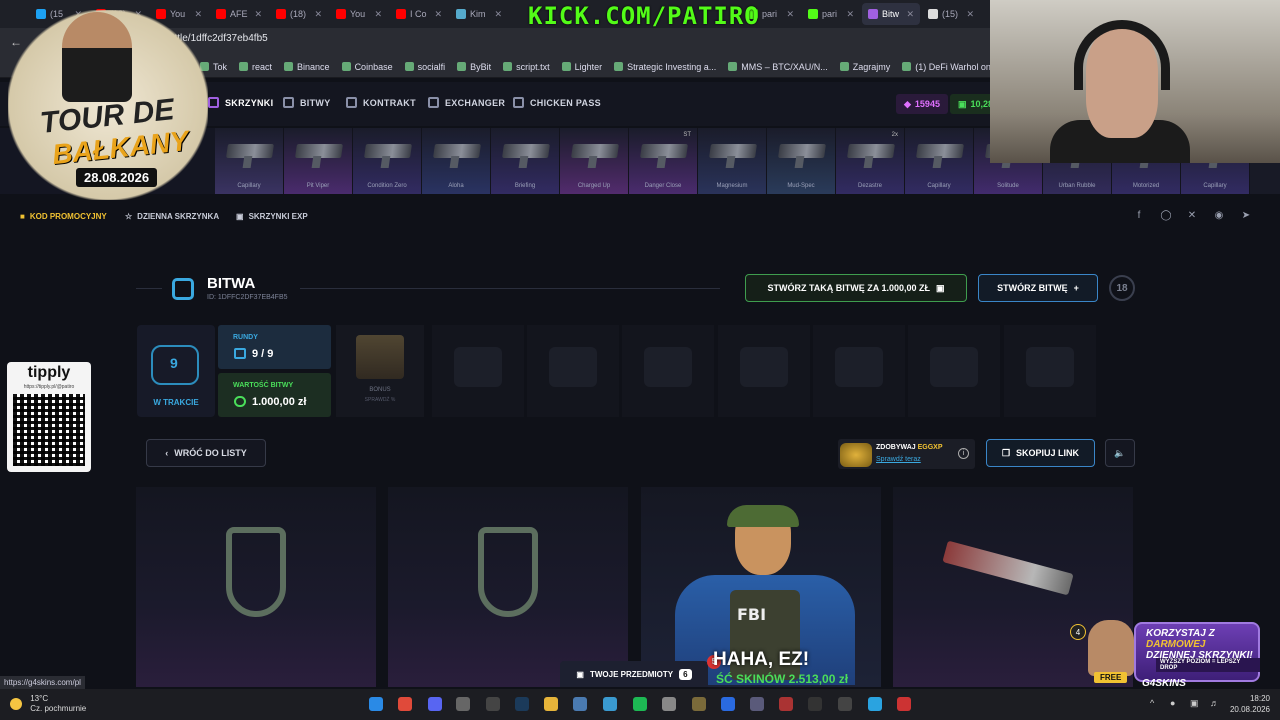 The height and width of the screenshot is (720, 1280). Describe the element at coordinates (1166, 216) in the screenshot. I see `instagram-icon: ◯` at that location.